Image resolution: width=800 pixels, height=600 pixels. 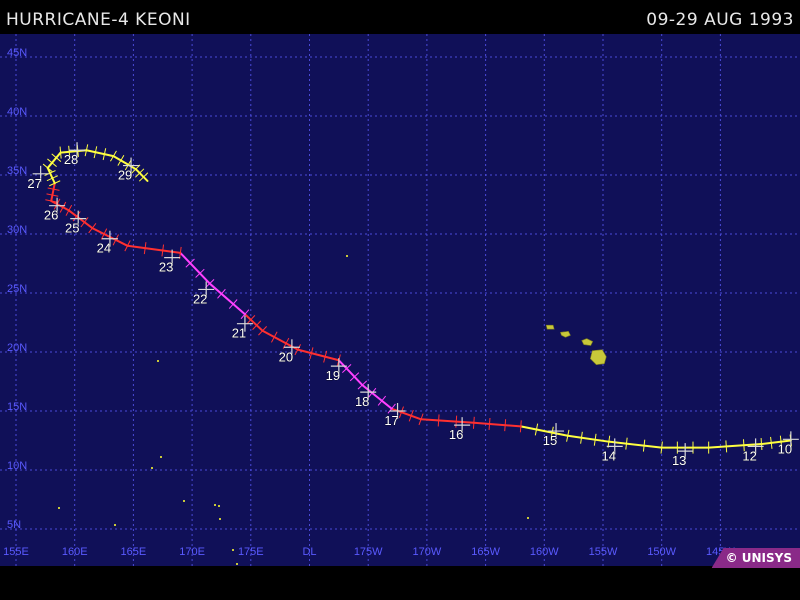 I want to click on lat-label: 20N, so click(x=17, y=348).